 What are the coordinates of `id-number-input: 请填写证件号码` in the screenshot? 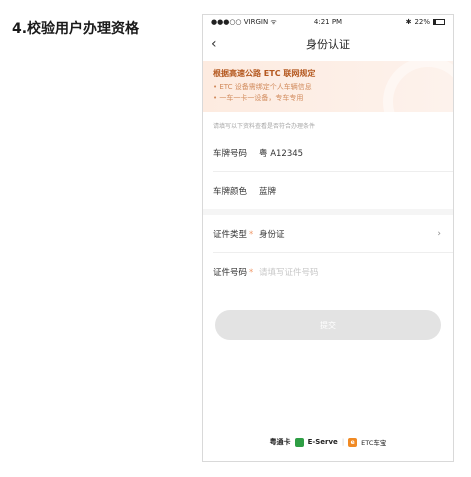 It's located at (289, 272).